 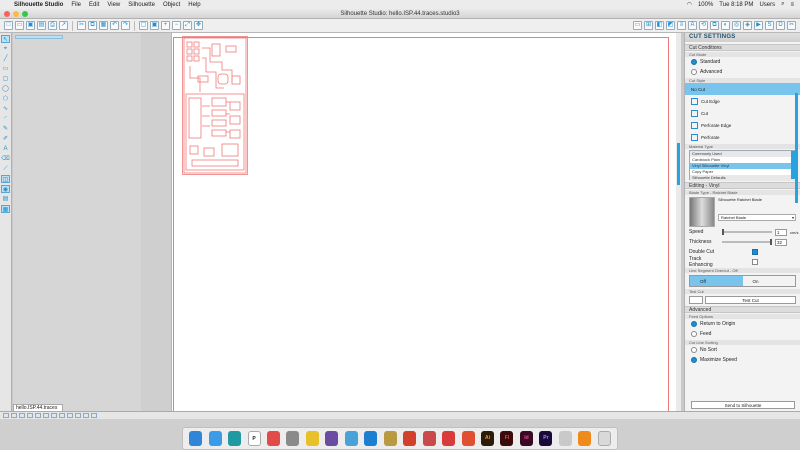 I want to click on cut-style-cut: Cut, so click(x=742, y=113).